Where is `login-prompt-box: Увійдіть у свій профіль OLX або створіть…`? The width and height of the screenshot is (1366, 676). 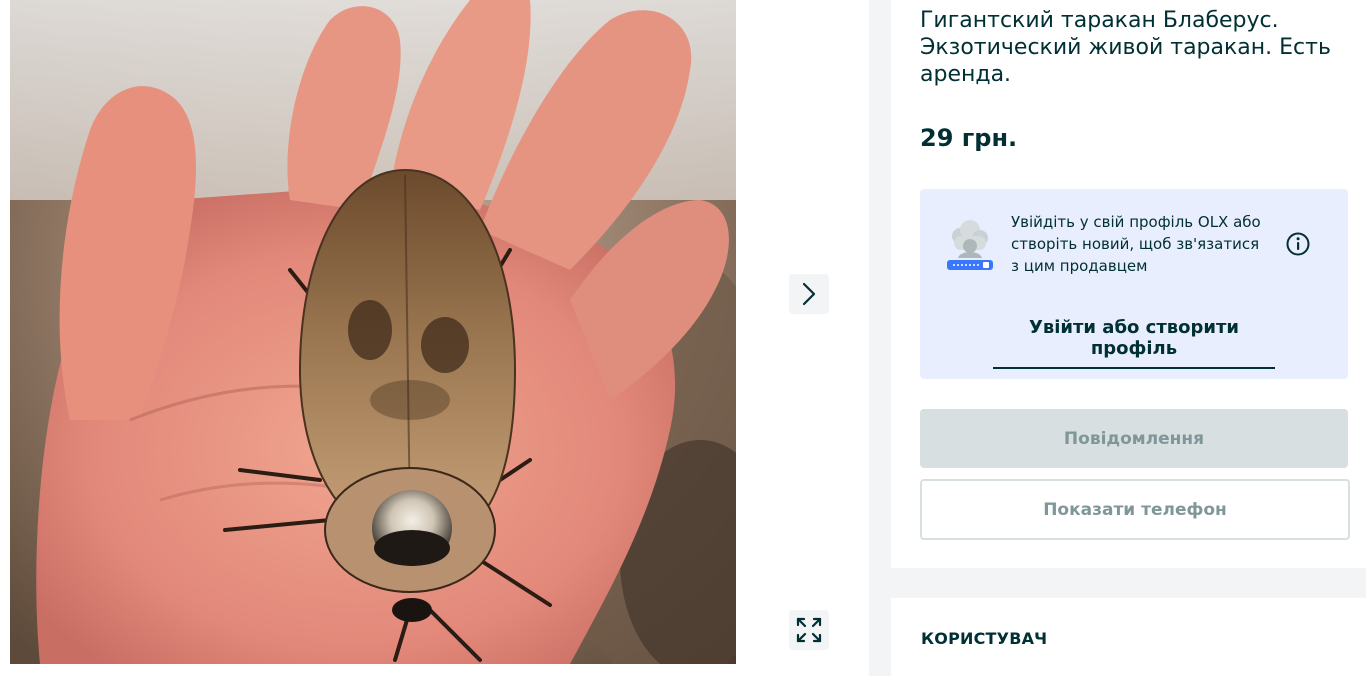 login-prompt-box: Увійдіть у свій профіль OLX або створіть… is located at coordinates (1134, 284).